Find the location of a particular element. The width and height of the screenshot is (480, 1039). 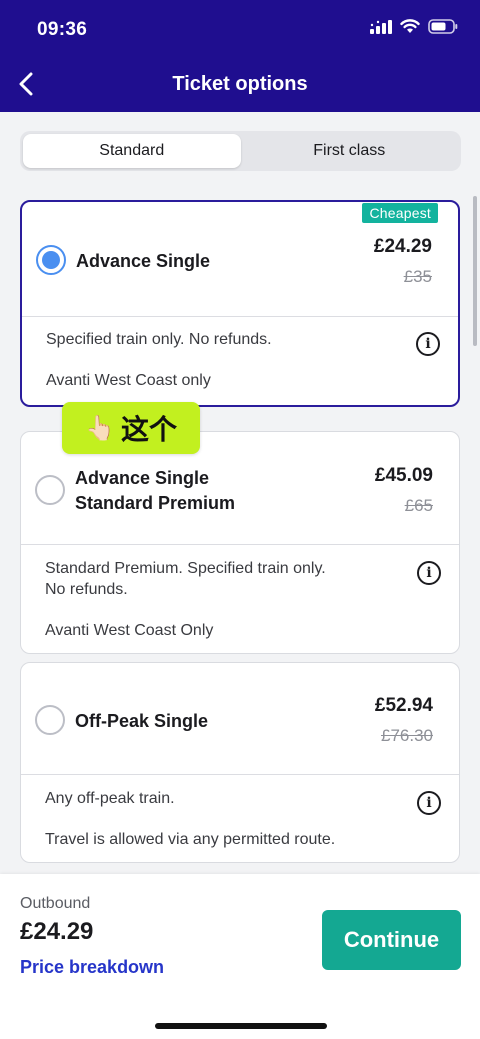

ticket-name: Advance Single is located at coordinates (143, 261).